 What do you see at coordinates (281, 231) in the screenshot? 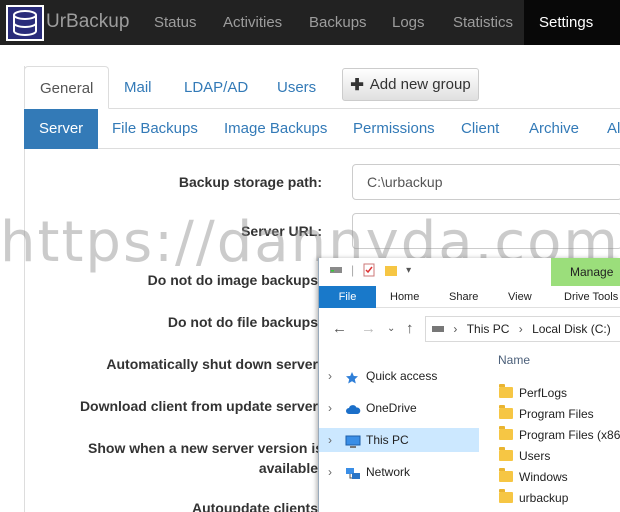
I see `server-url-label: Server URL:` at bounding box center [281, 231].